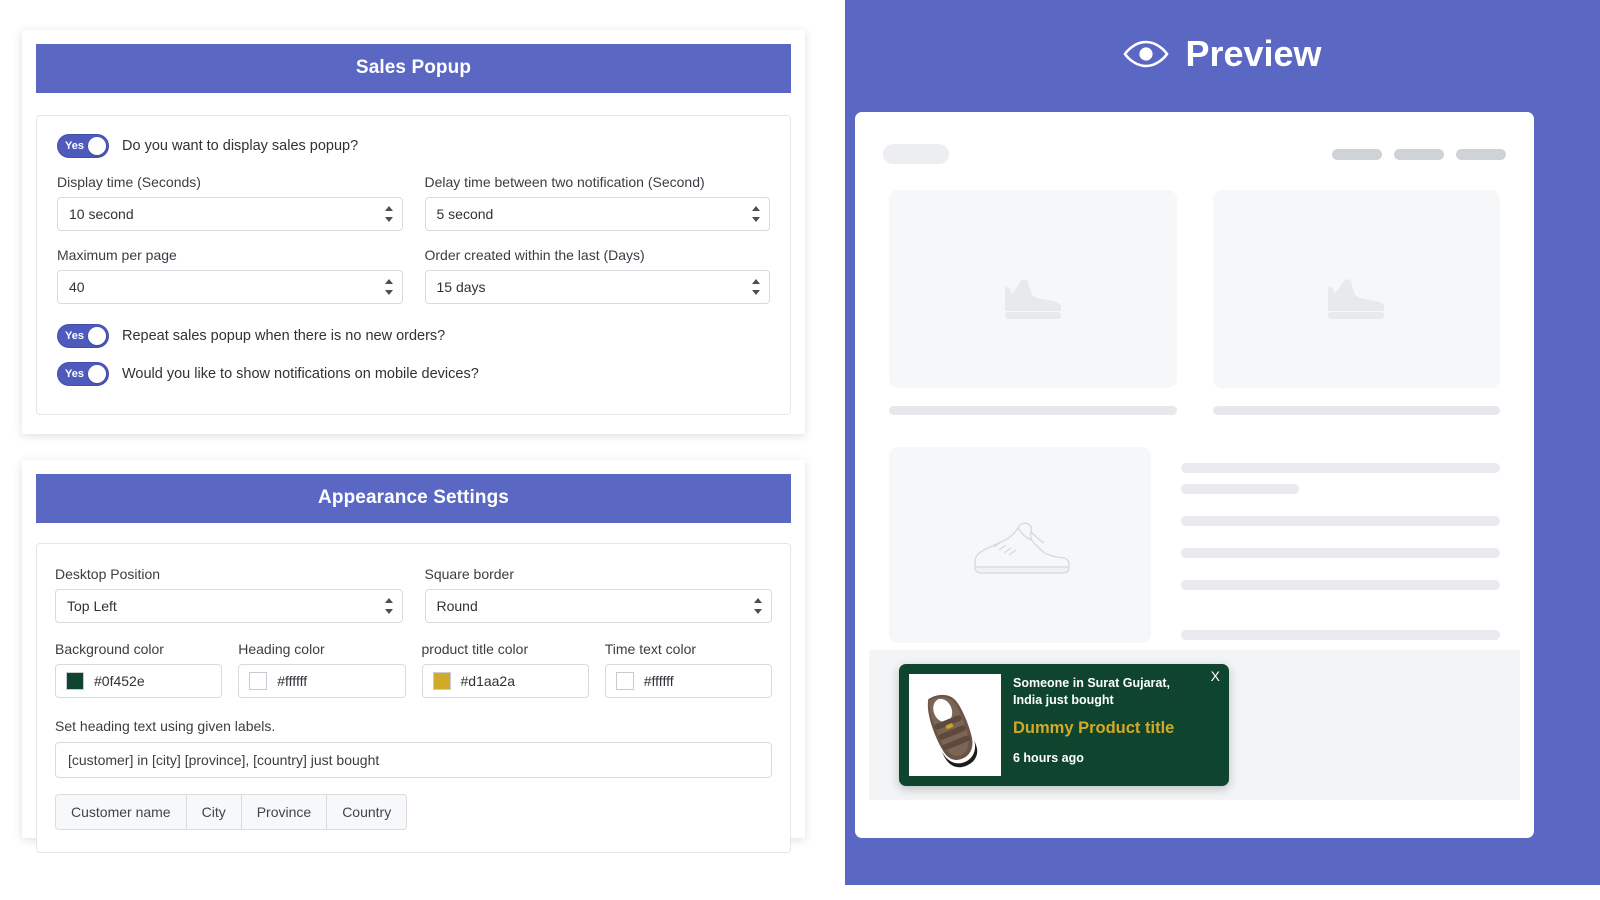  Describe the element at coordinates (281, 649) in the screenshot. I see `heading-color-label: Heading color` at that location.